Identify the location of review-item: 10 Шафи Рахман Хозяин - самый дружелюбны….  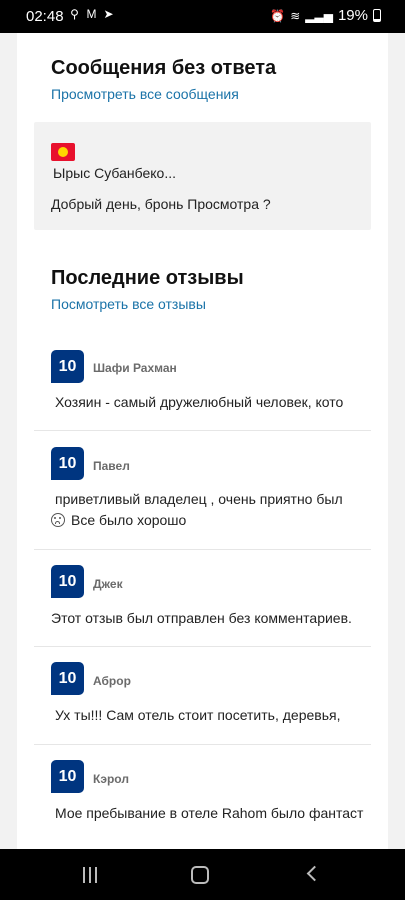
(202, 380).